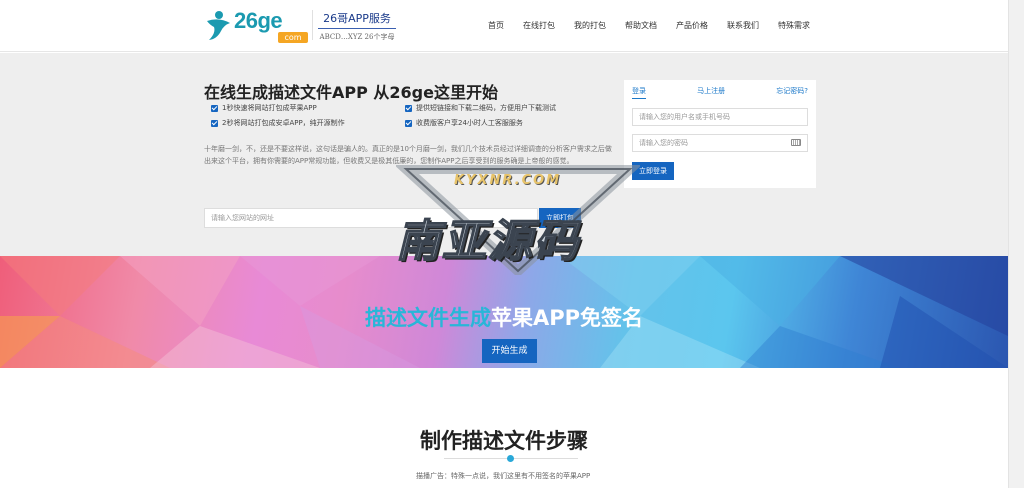 Image resolution: width=1024 pixels, height=488 pixels. I want to click on main-nav: 首页 在线打包 我的打包 帮助文档 产品价格 联系我们 特殊需求, so click(639, 25).